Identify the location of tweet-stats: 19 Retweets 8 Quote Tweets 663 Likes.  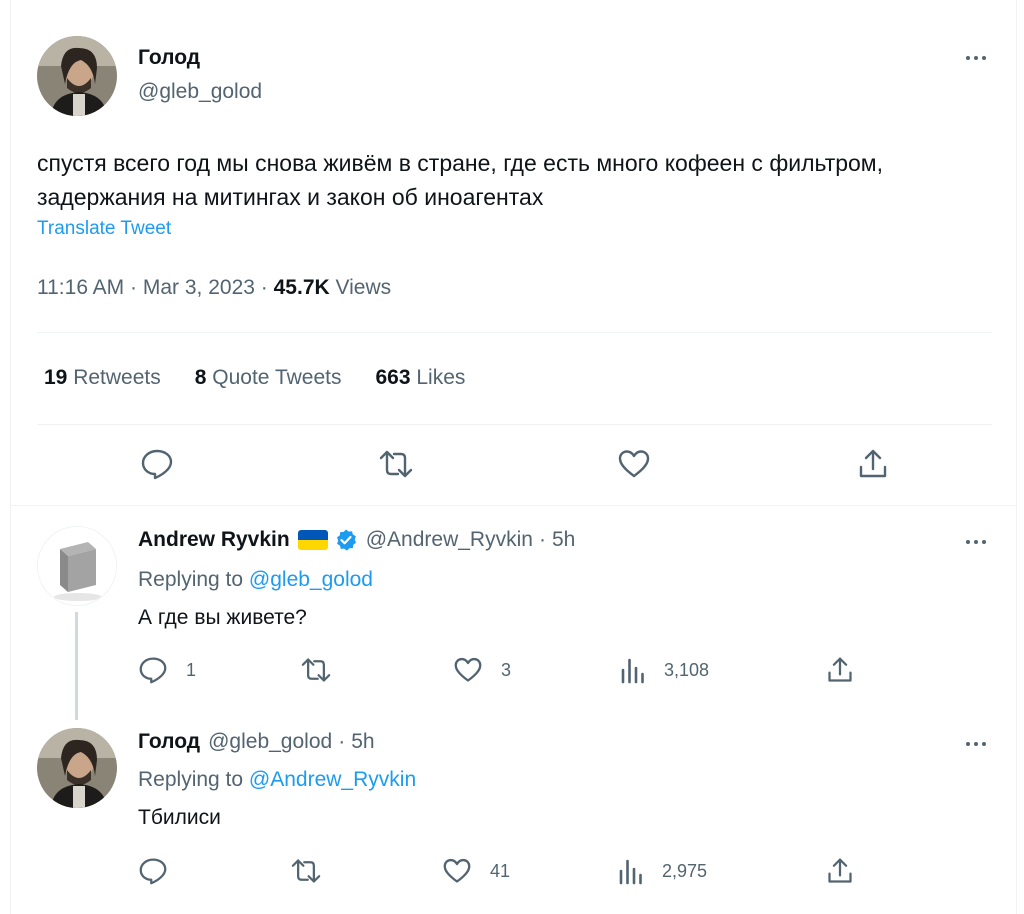
(254, 378).